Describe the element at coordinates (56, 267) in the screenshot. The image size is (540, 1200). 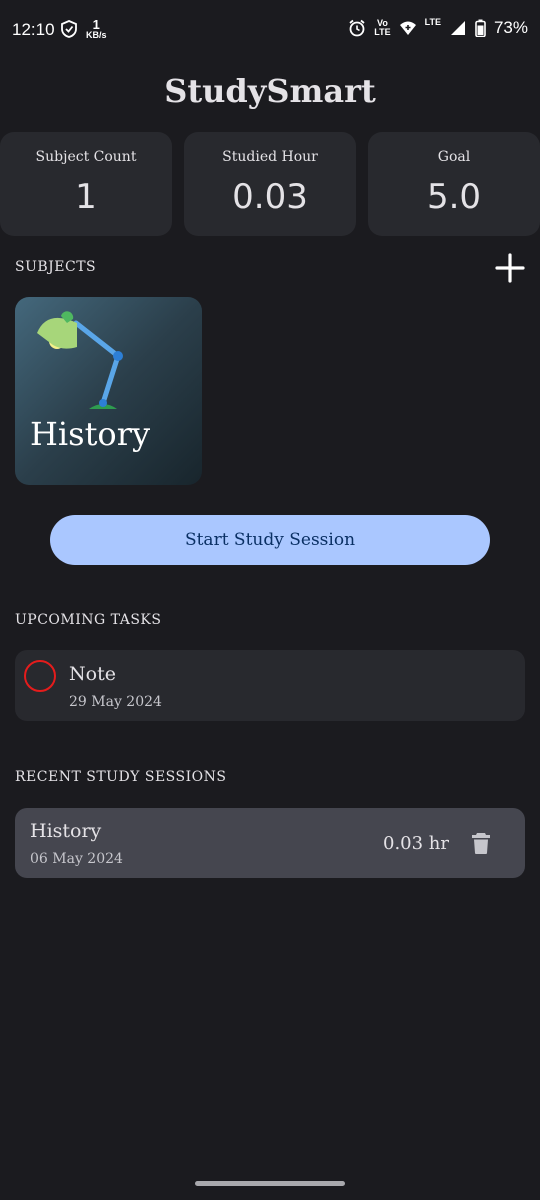
I see `subjects-heading: SUBJECTS` at that location.